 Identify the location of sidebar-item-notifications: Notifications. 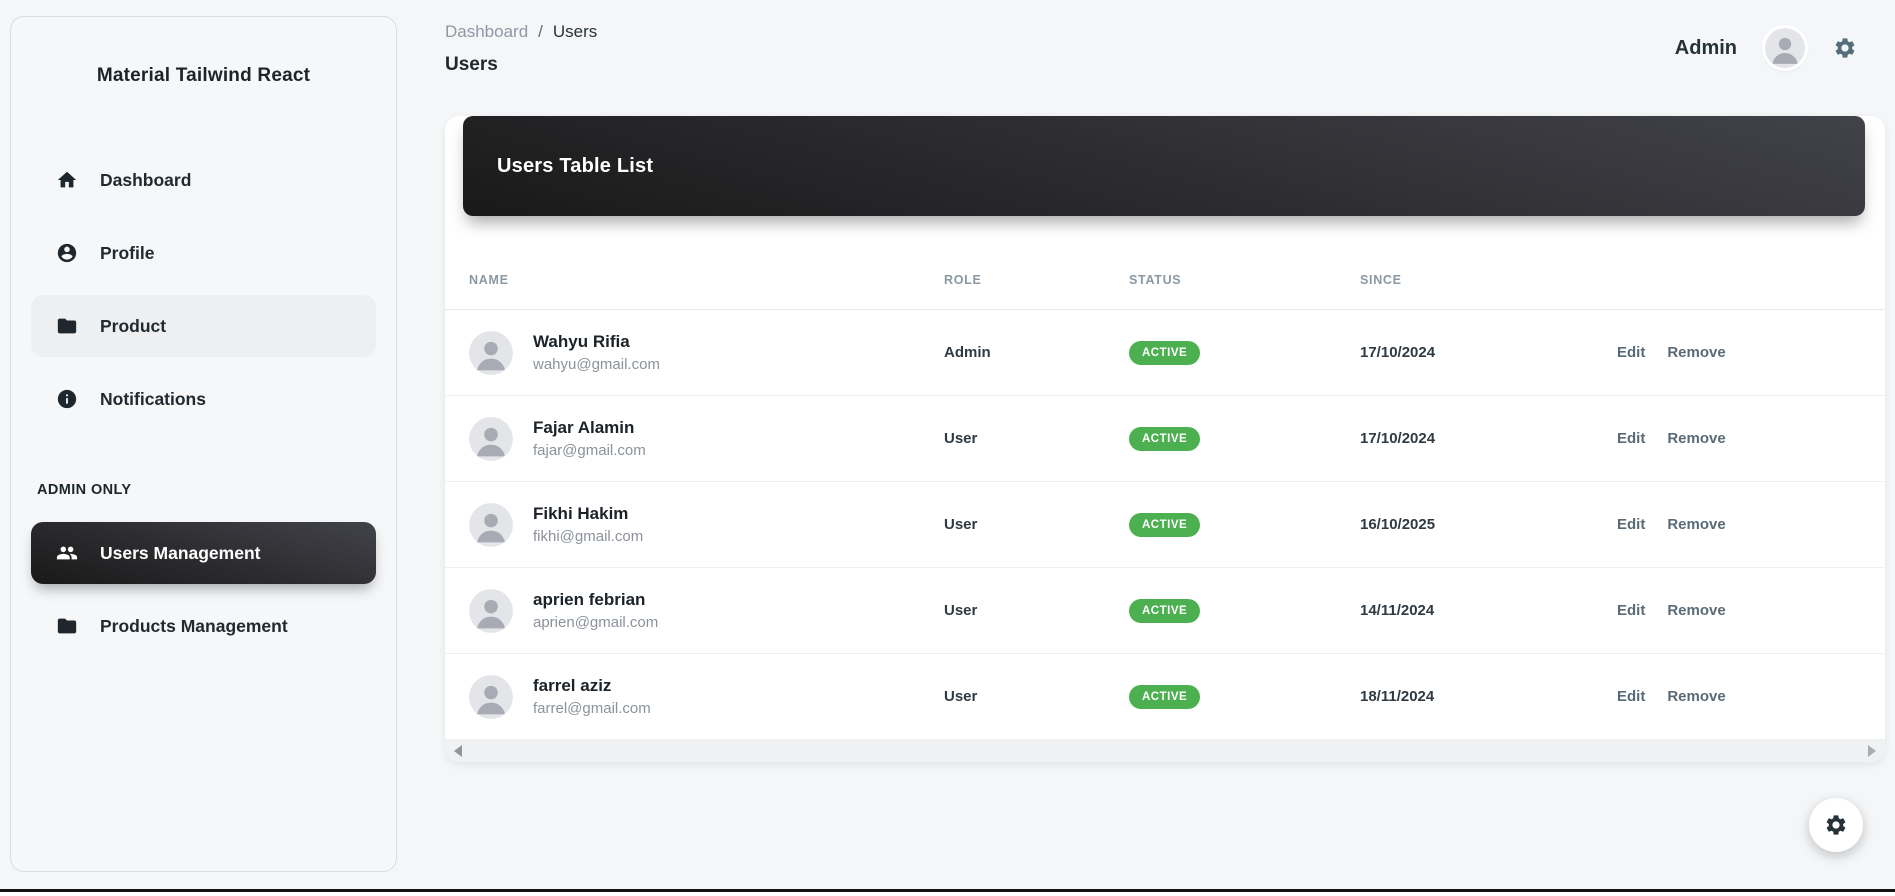
(203, 399).